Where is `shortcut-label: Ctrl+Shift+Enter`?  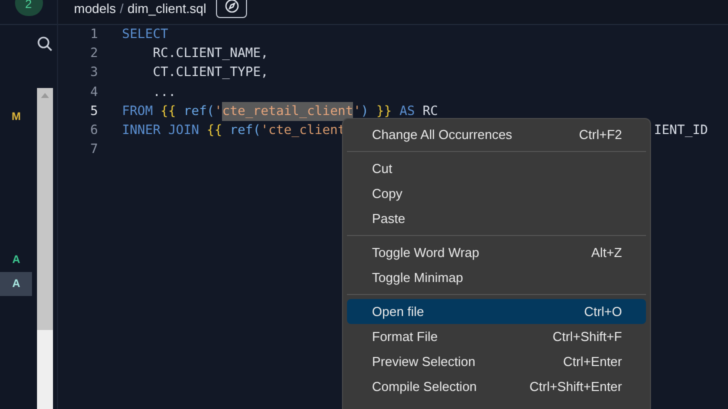 shortcut-label: Ctrl+Shift+Enter is located at coordinates (576, 387).